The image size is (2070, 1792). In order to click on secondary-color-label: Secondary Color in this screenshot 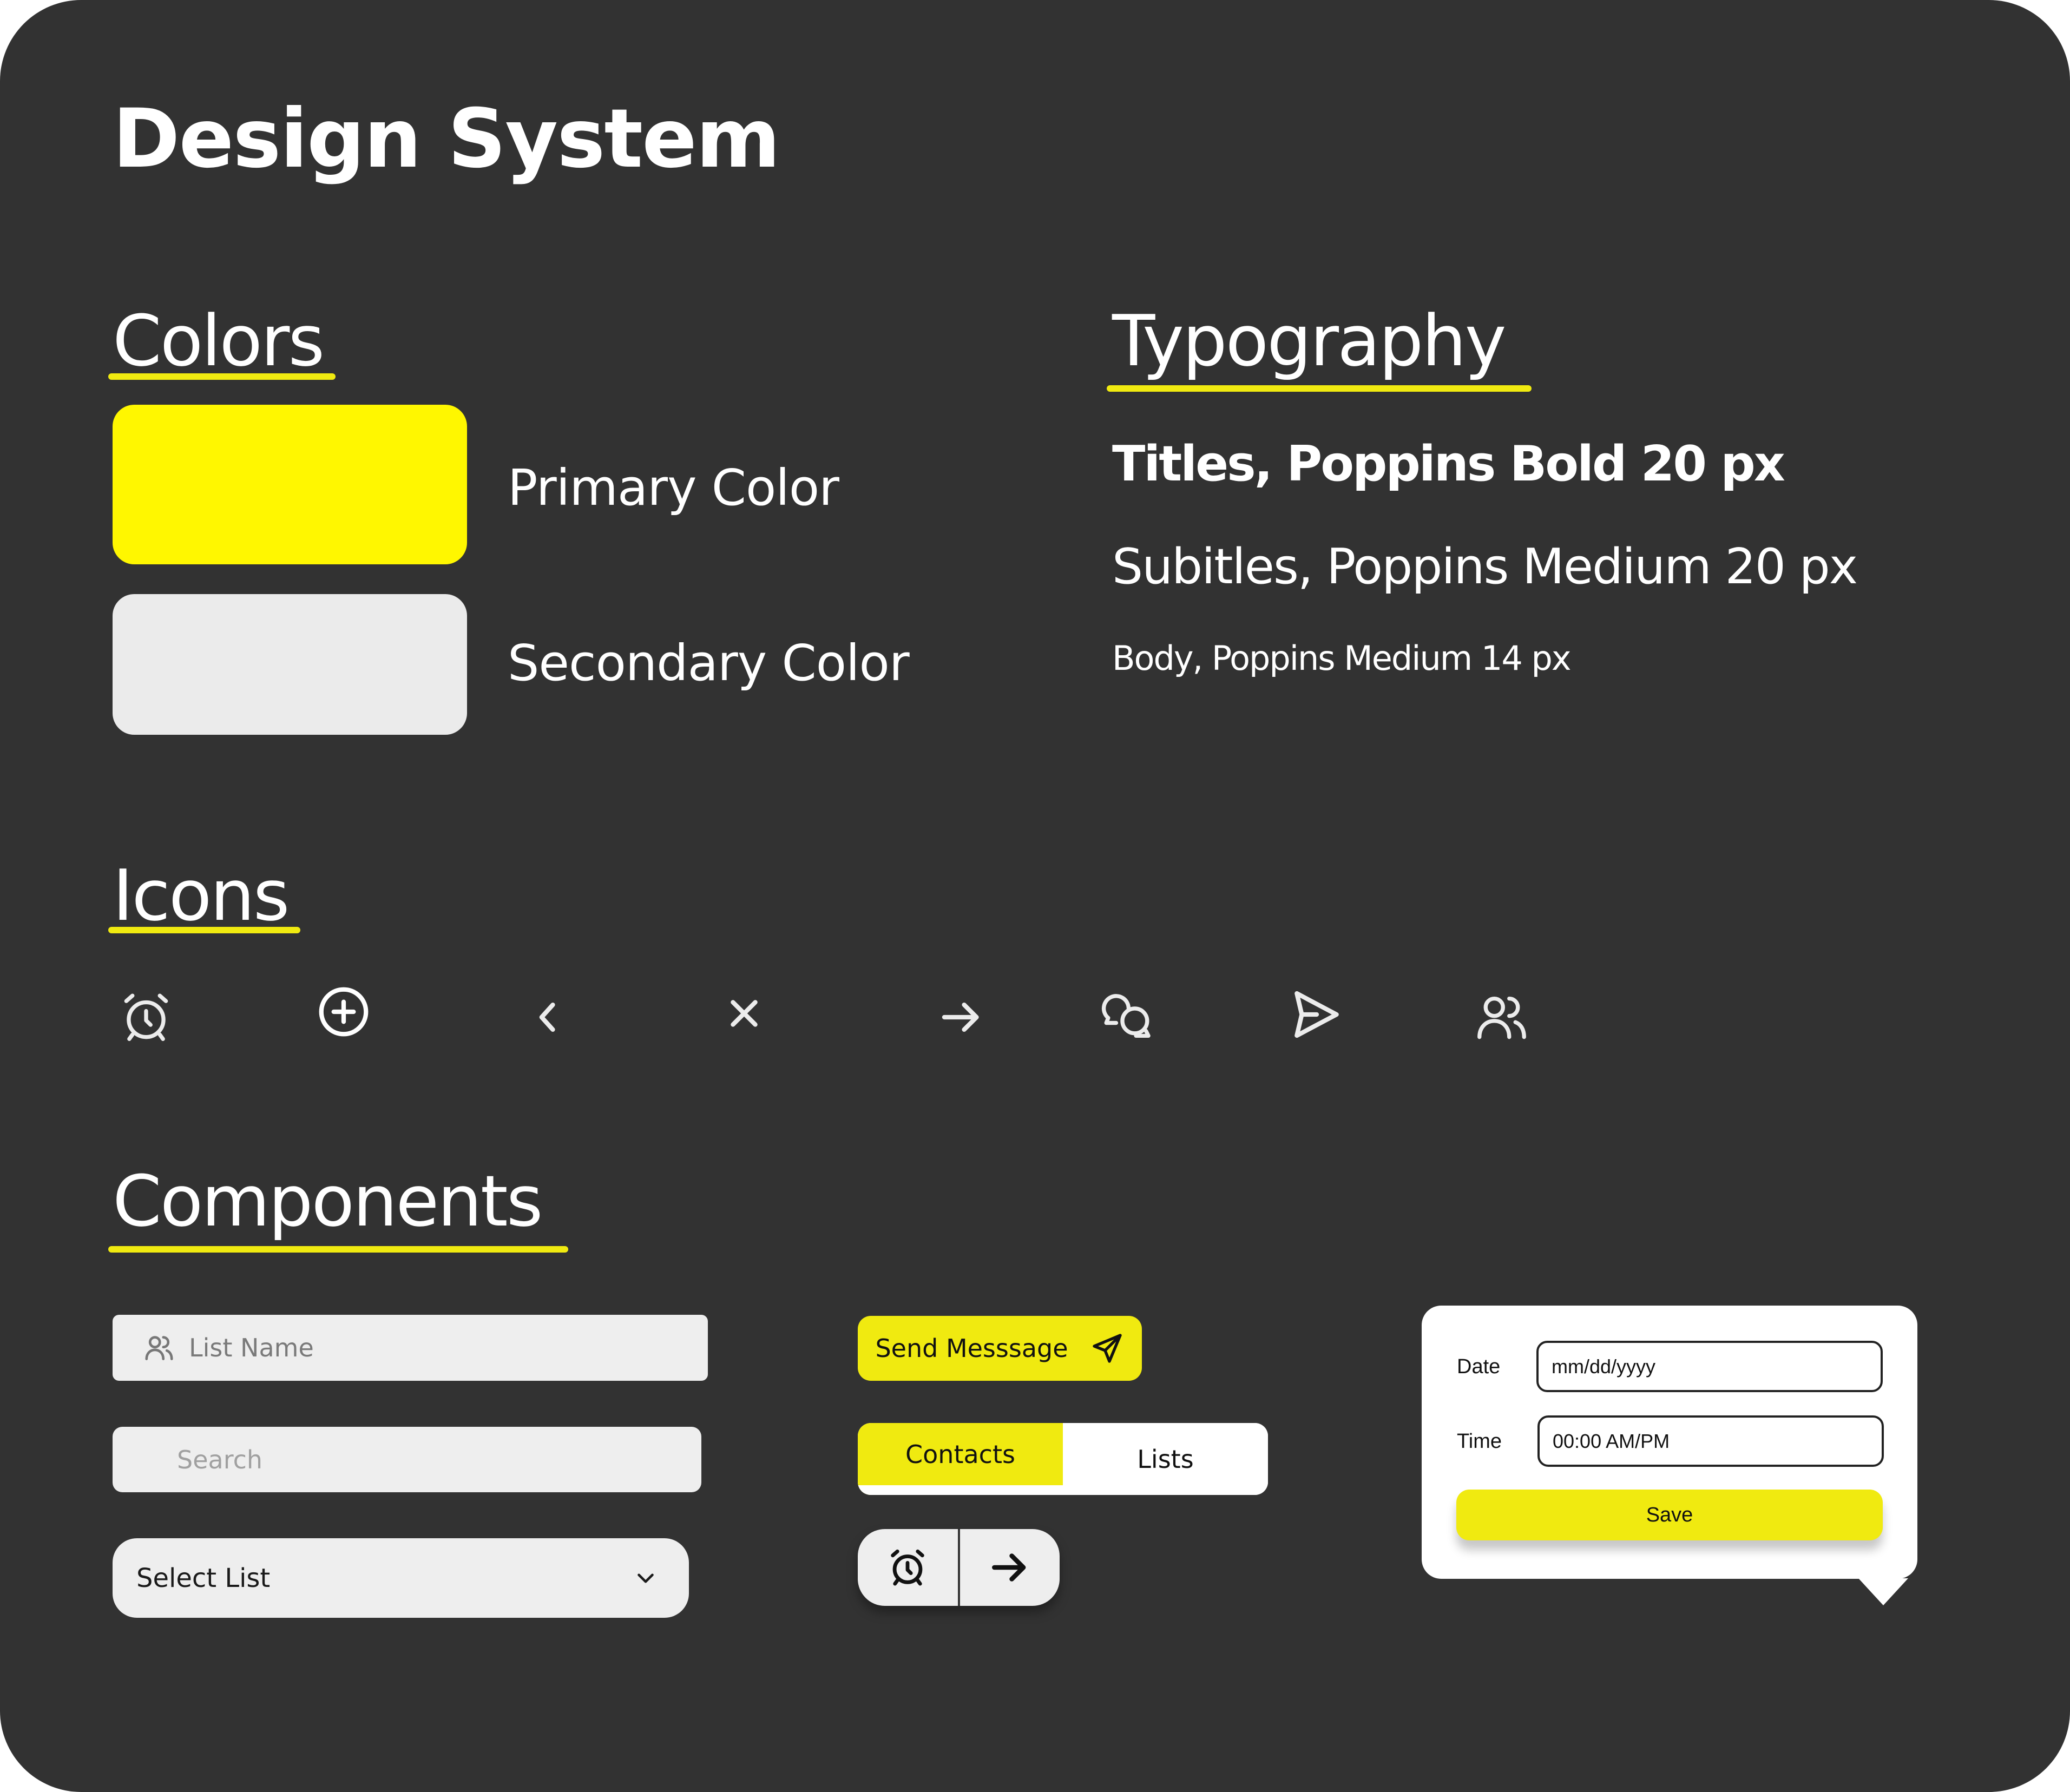, I will do `click(709, 663)`.